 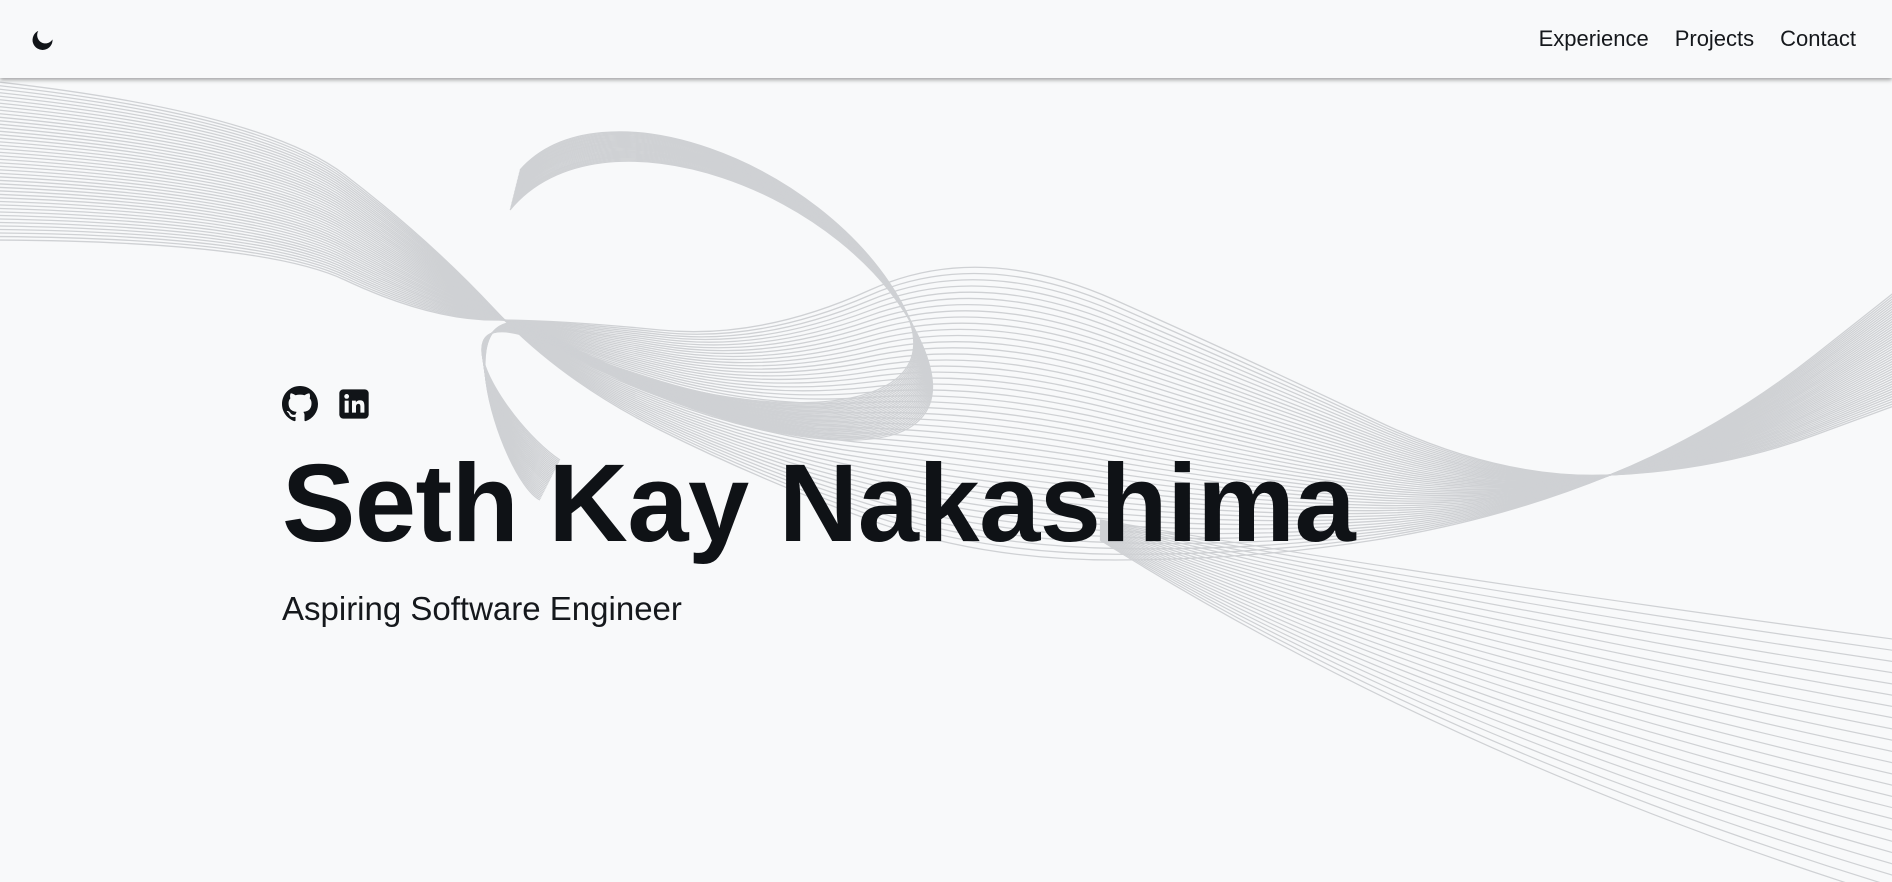 What do you see at coordinates (818, 404) in the screenshot?
I see `social-links` at bounding box center [818, 404].